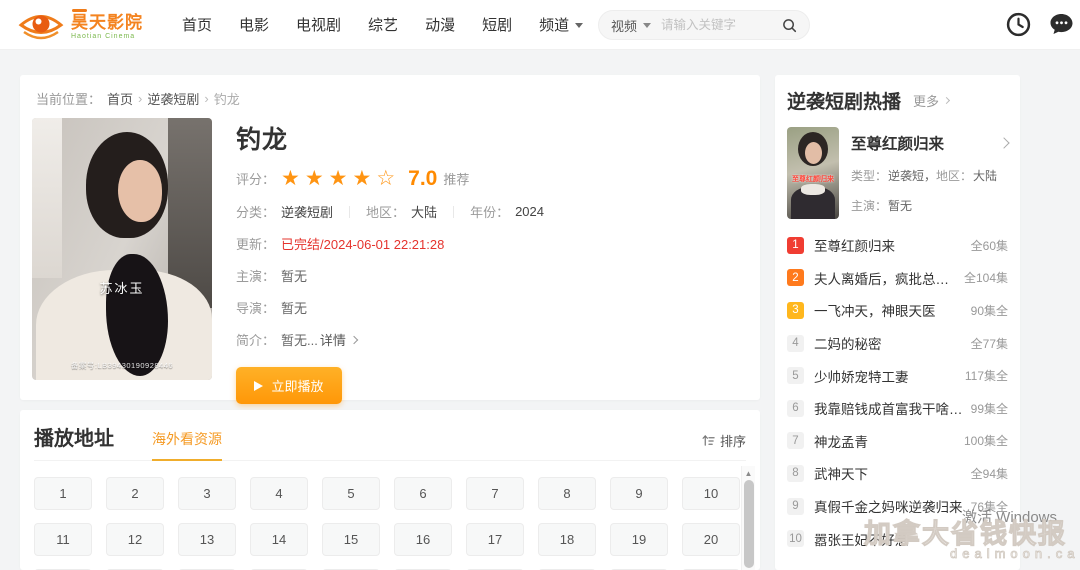 The image size is (1080, 570). I want to click on site-logo: 昊天影院 Haotian Cinema, so click(79, 25).